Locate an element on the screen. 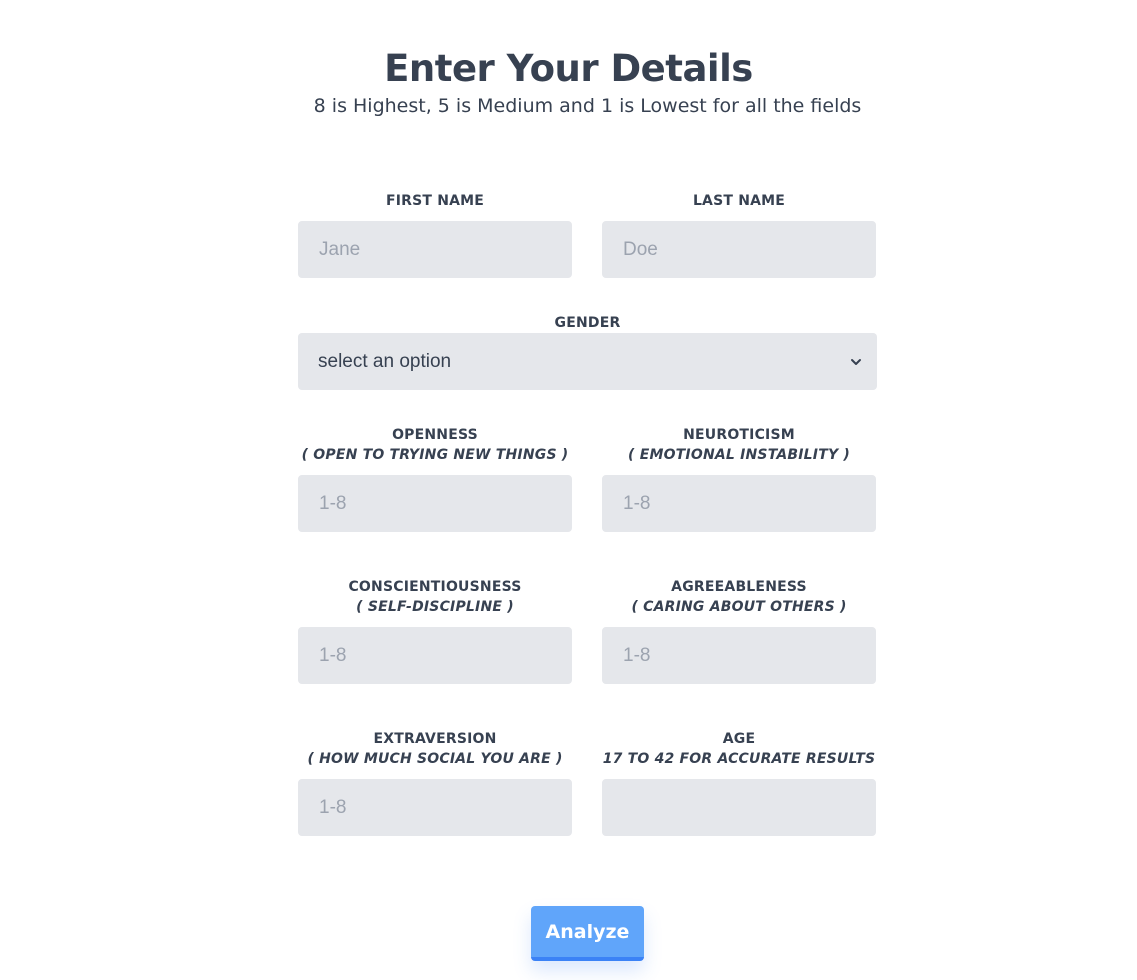 Image resolution: width=1137 pixels, height=980 pixels. openness-hint: ( Open to trying new things ) is located at coordinates (435, 455).